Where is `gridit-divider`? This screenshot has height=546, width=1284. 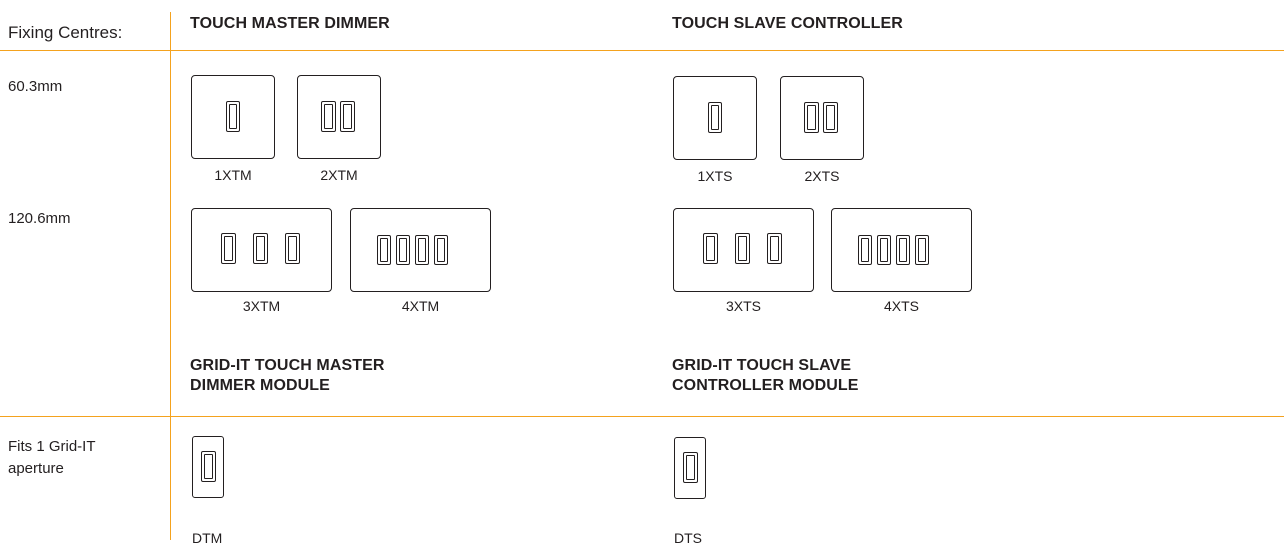
gridit-divider is located at coordinates (642, 416).